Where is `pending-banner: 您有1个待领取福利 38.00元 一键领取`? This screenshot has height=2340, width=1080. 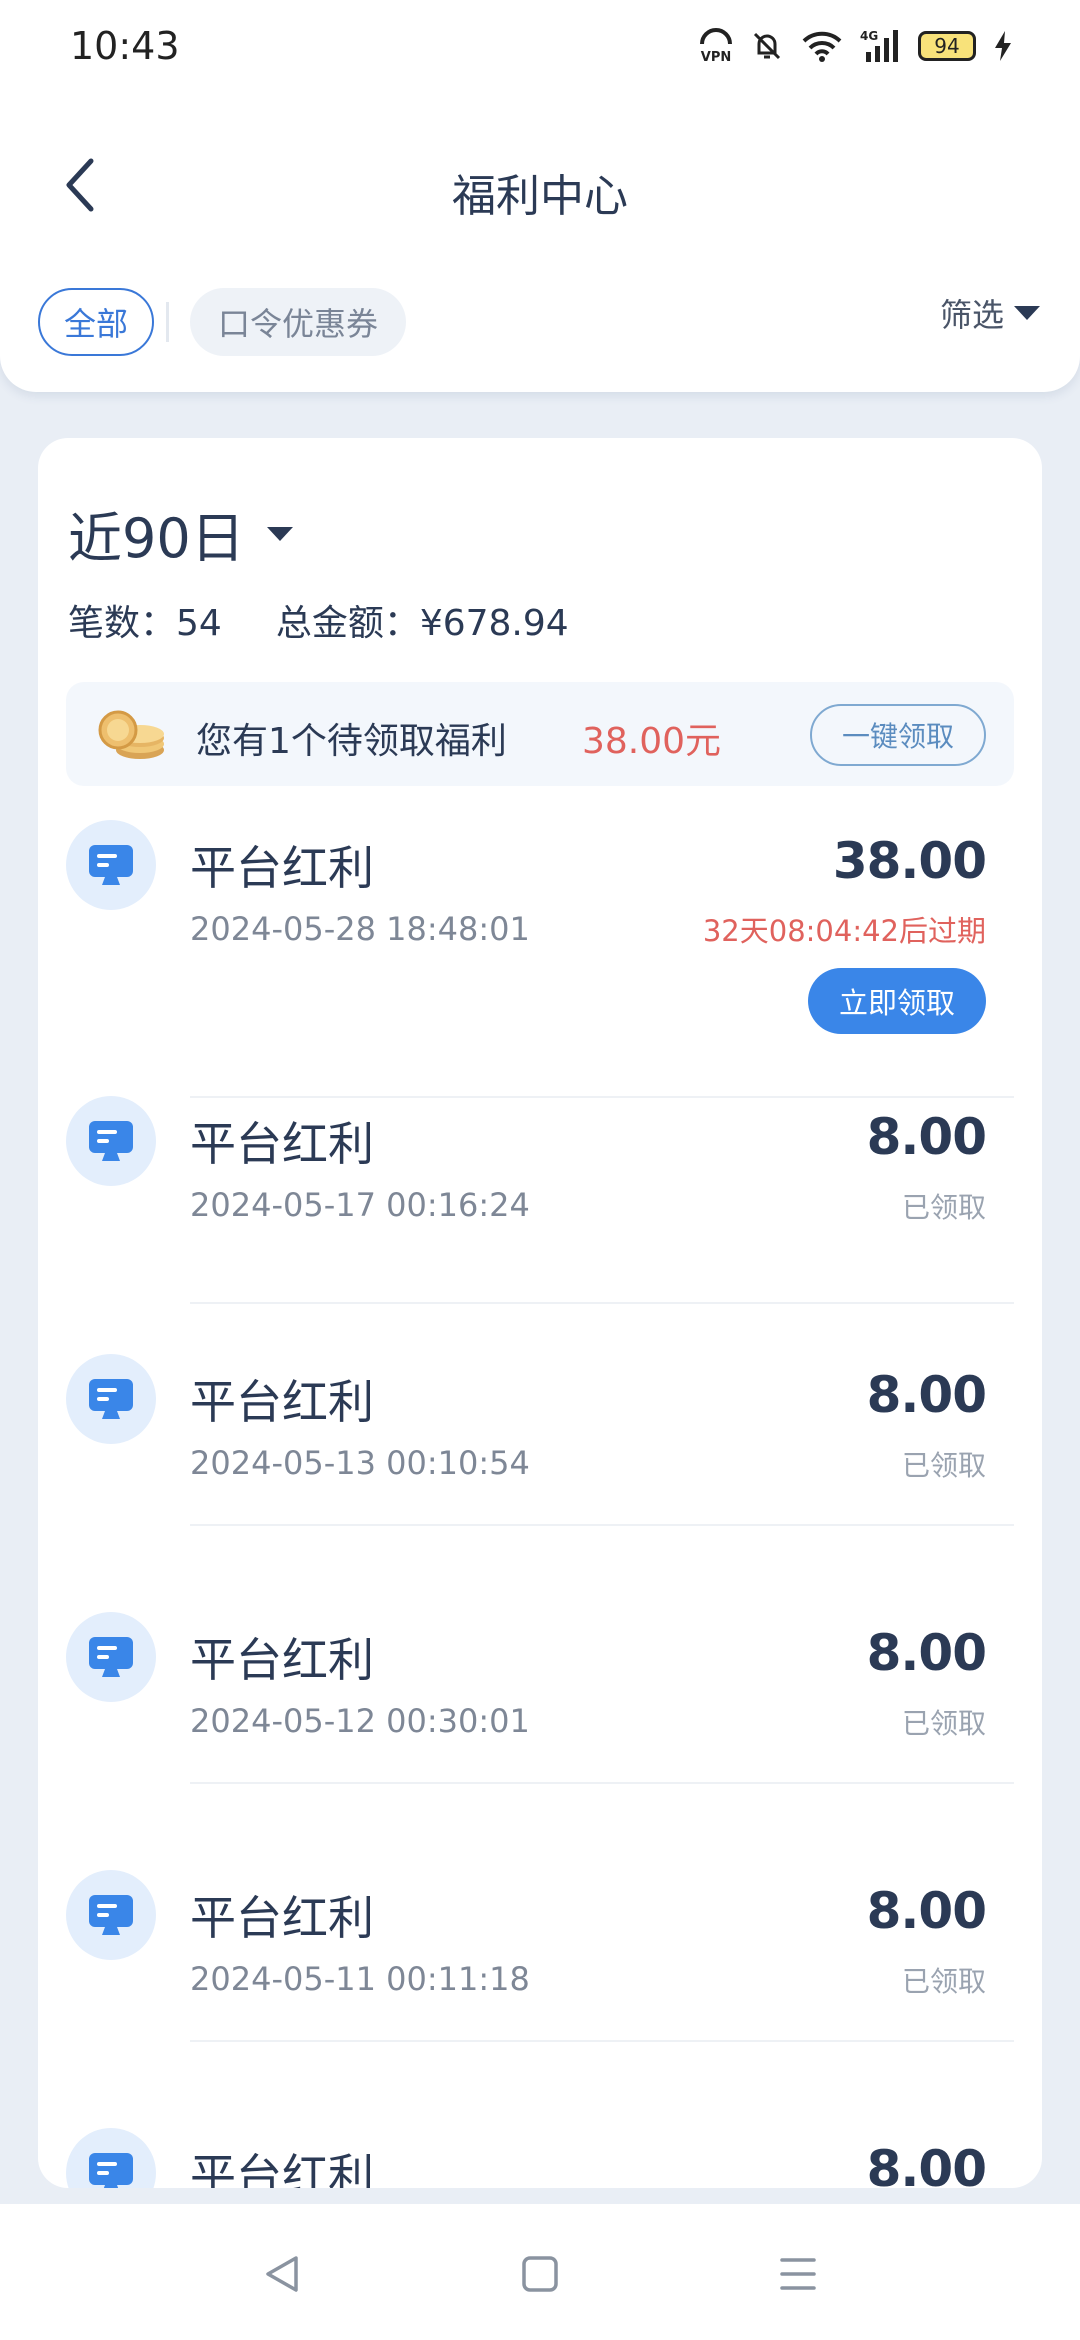
pending-banner: 您有1个待领取福利 38.00元 一键领取 is located at coordinates (540, 734).